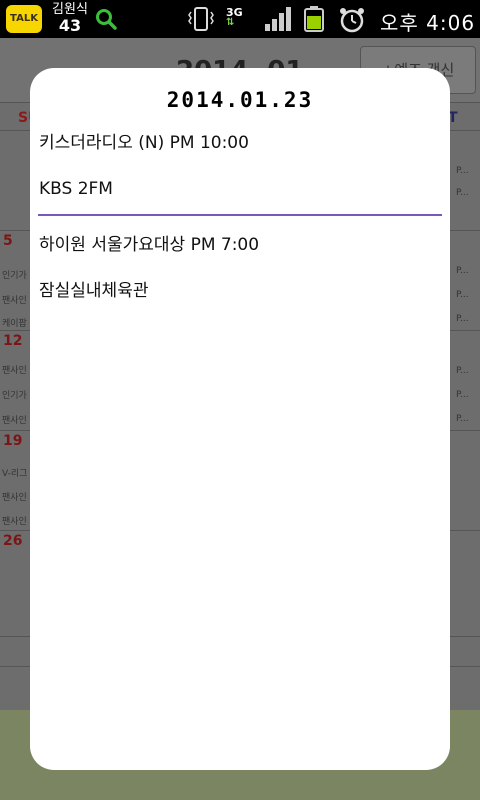 The height and width of the screenshot is (800, 480). I want to click on alarm-icon, so click(352, 20).